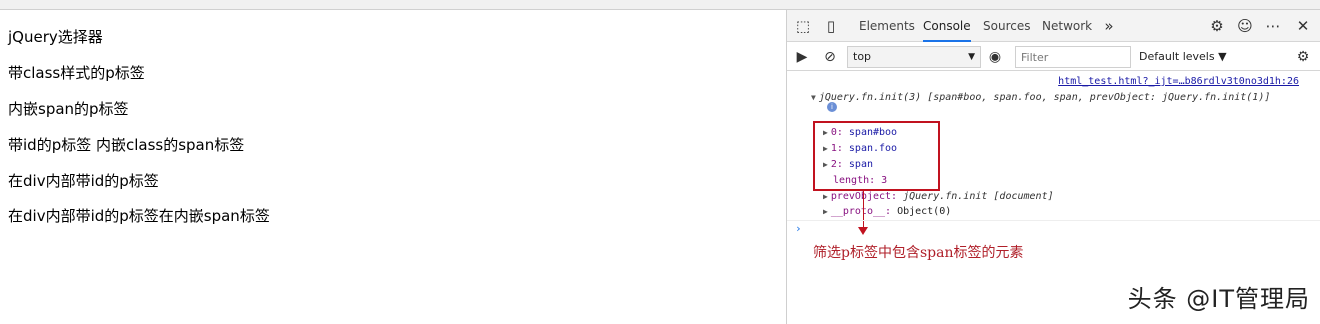 The height and width of the screenshot is (324, 1320). Describe the element at coordinates (830, 57) in the screenshot. I see `clear-console-icon: ⊘` at that location.